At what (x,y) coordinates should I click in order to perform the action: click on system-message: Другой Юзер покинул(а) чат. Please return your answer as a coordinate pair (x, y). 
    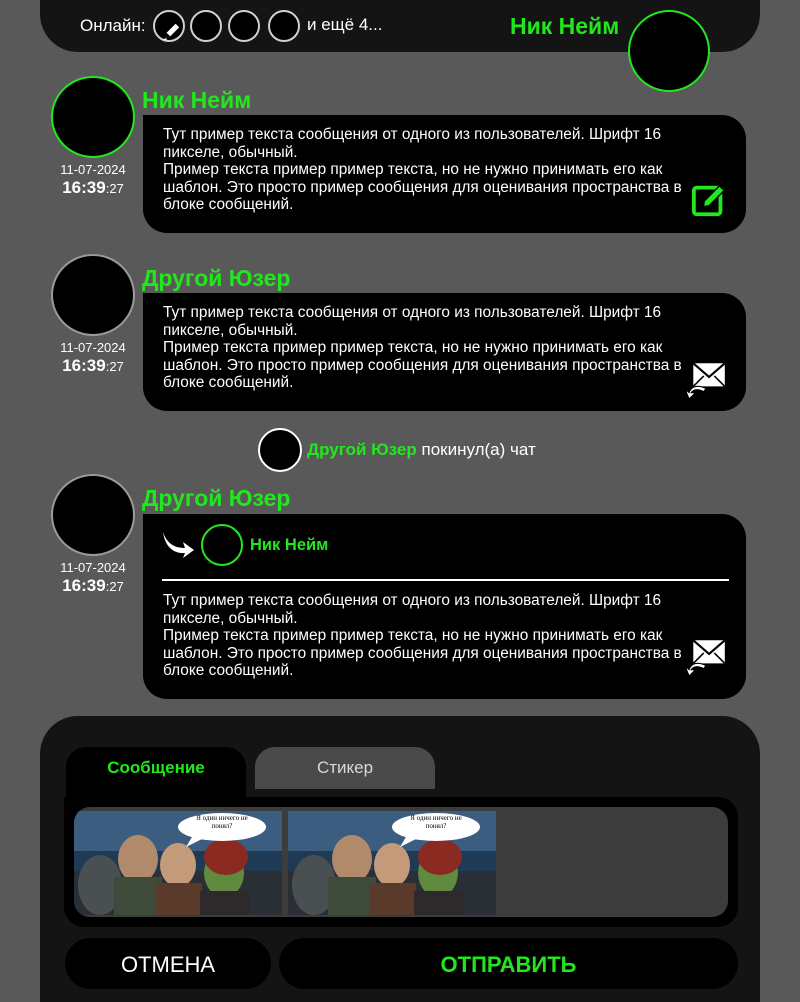
    Looking at the image, I should click on (421, 450).